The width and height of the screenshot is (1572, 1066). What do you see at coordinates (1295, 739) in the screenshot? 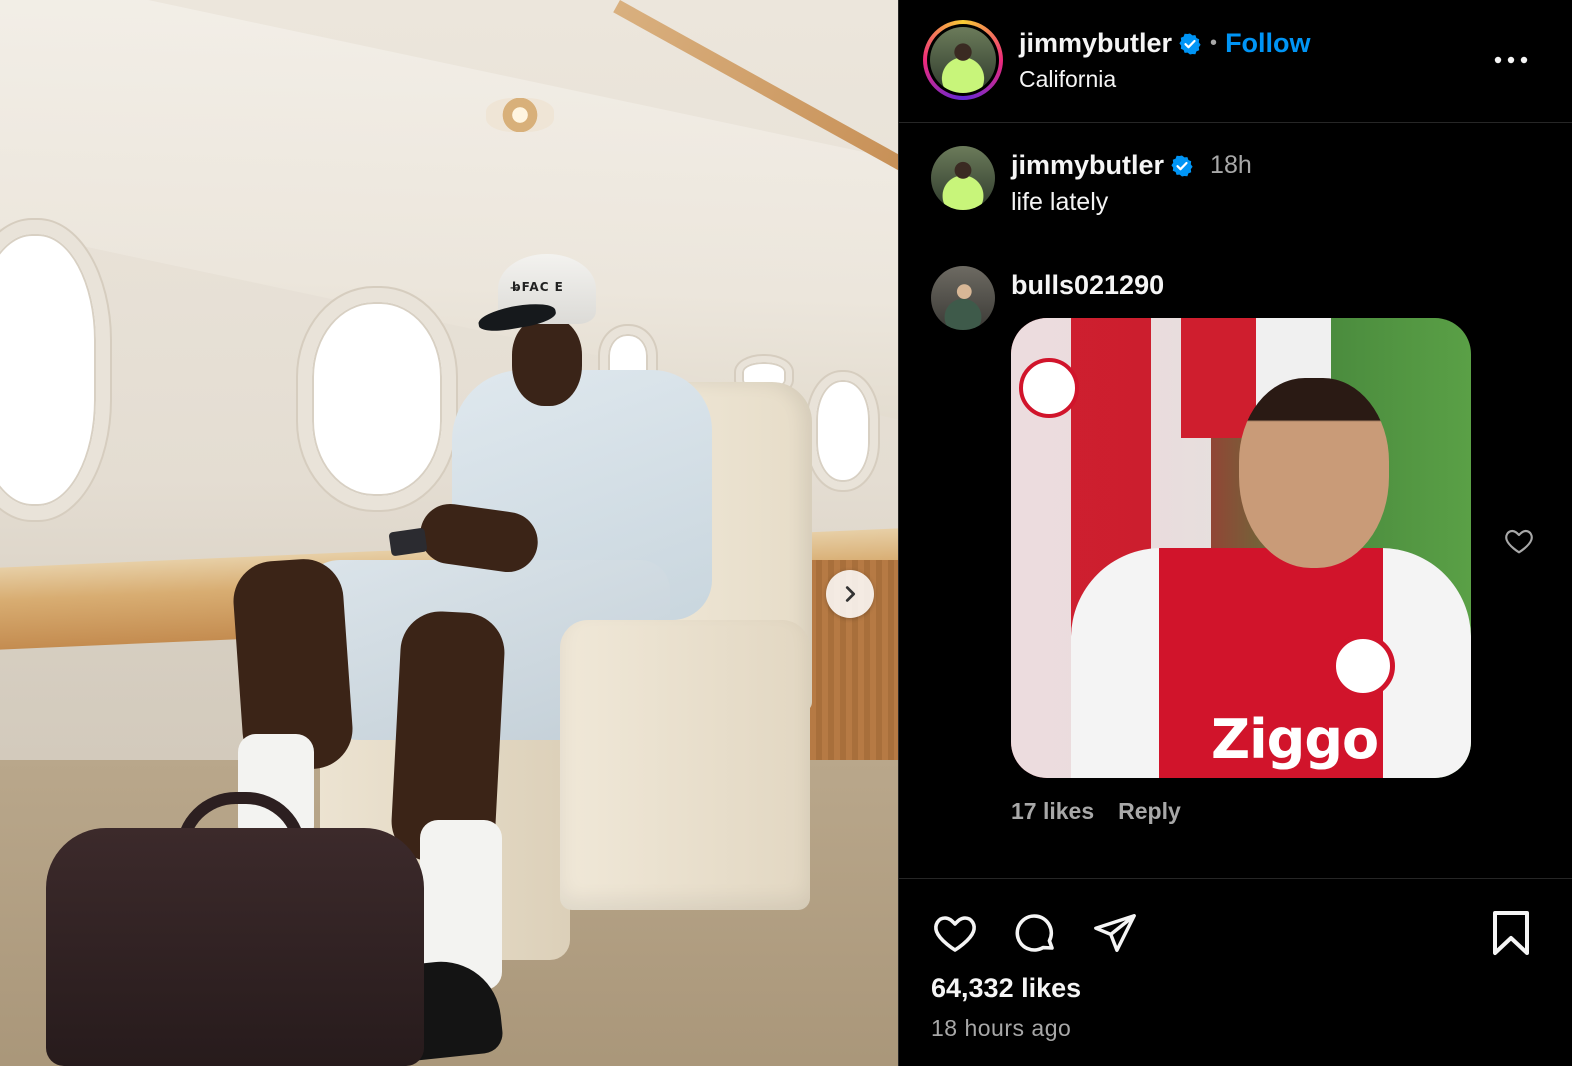
I see `sponsor-logo: Ziggo` at bounding box center [1295, 739].